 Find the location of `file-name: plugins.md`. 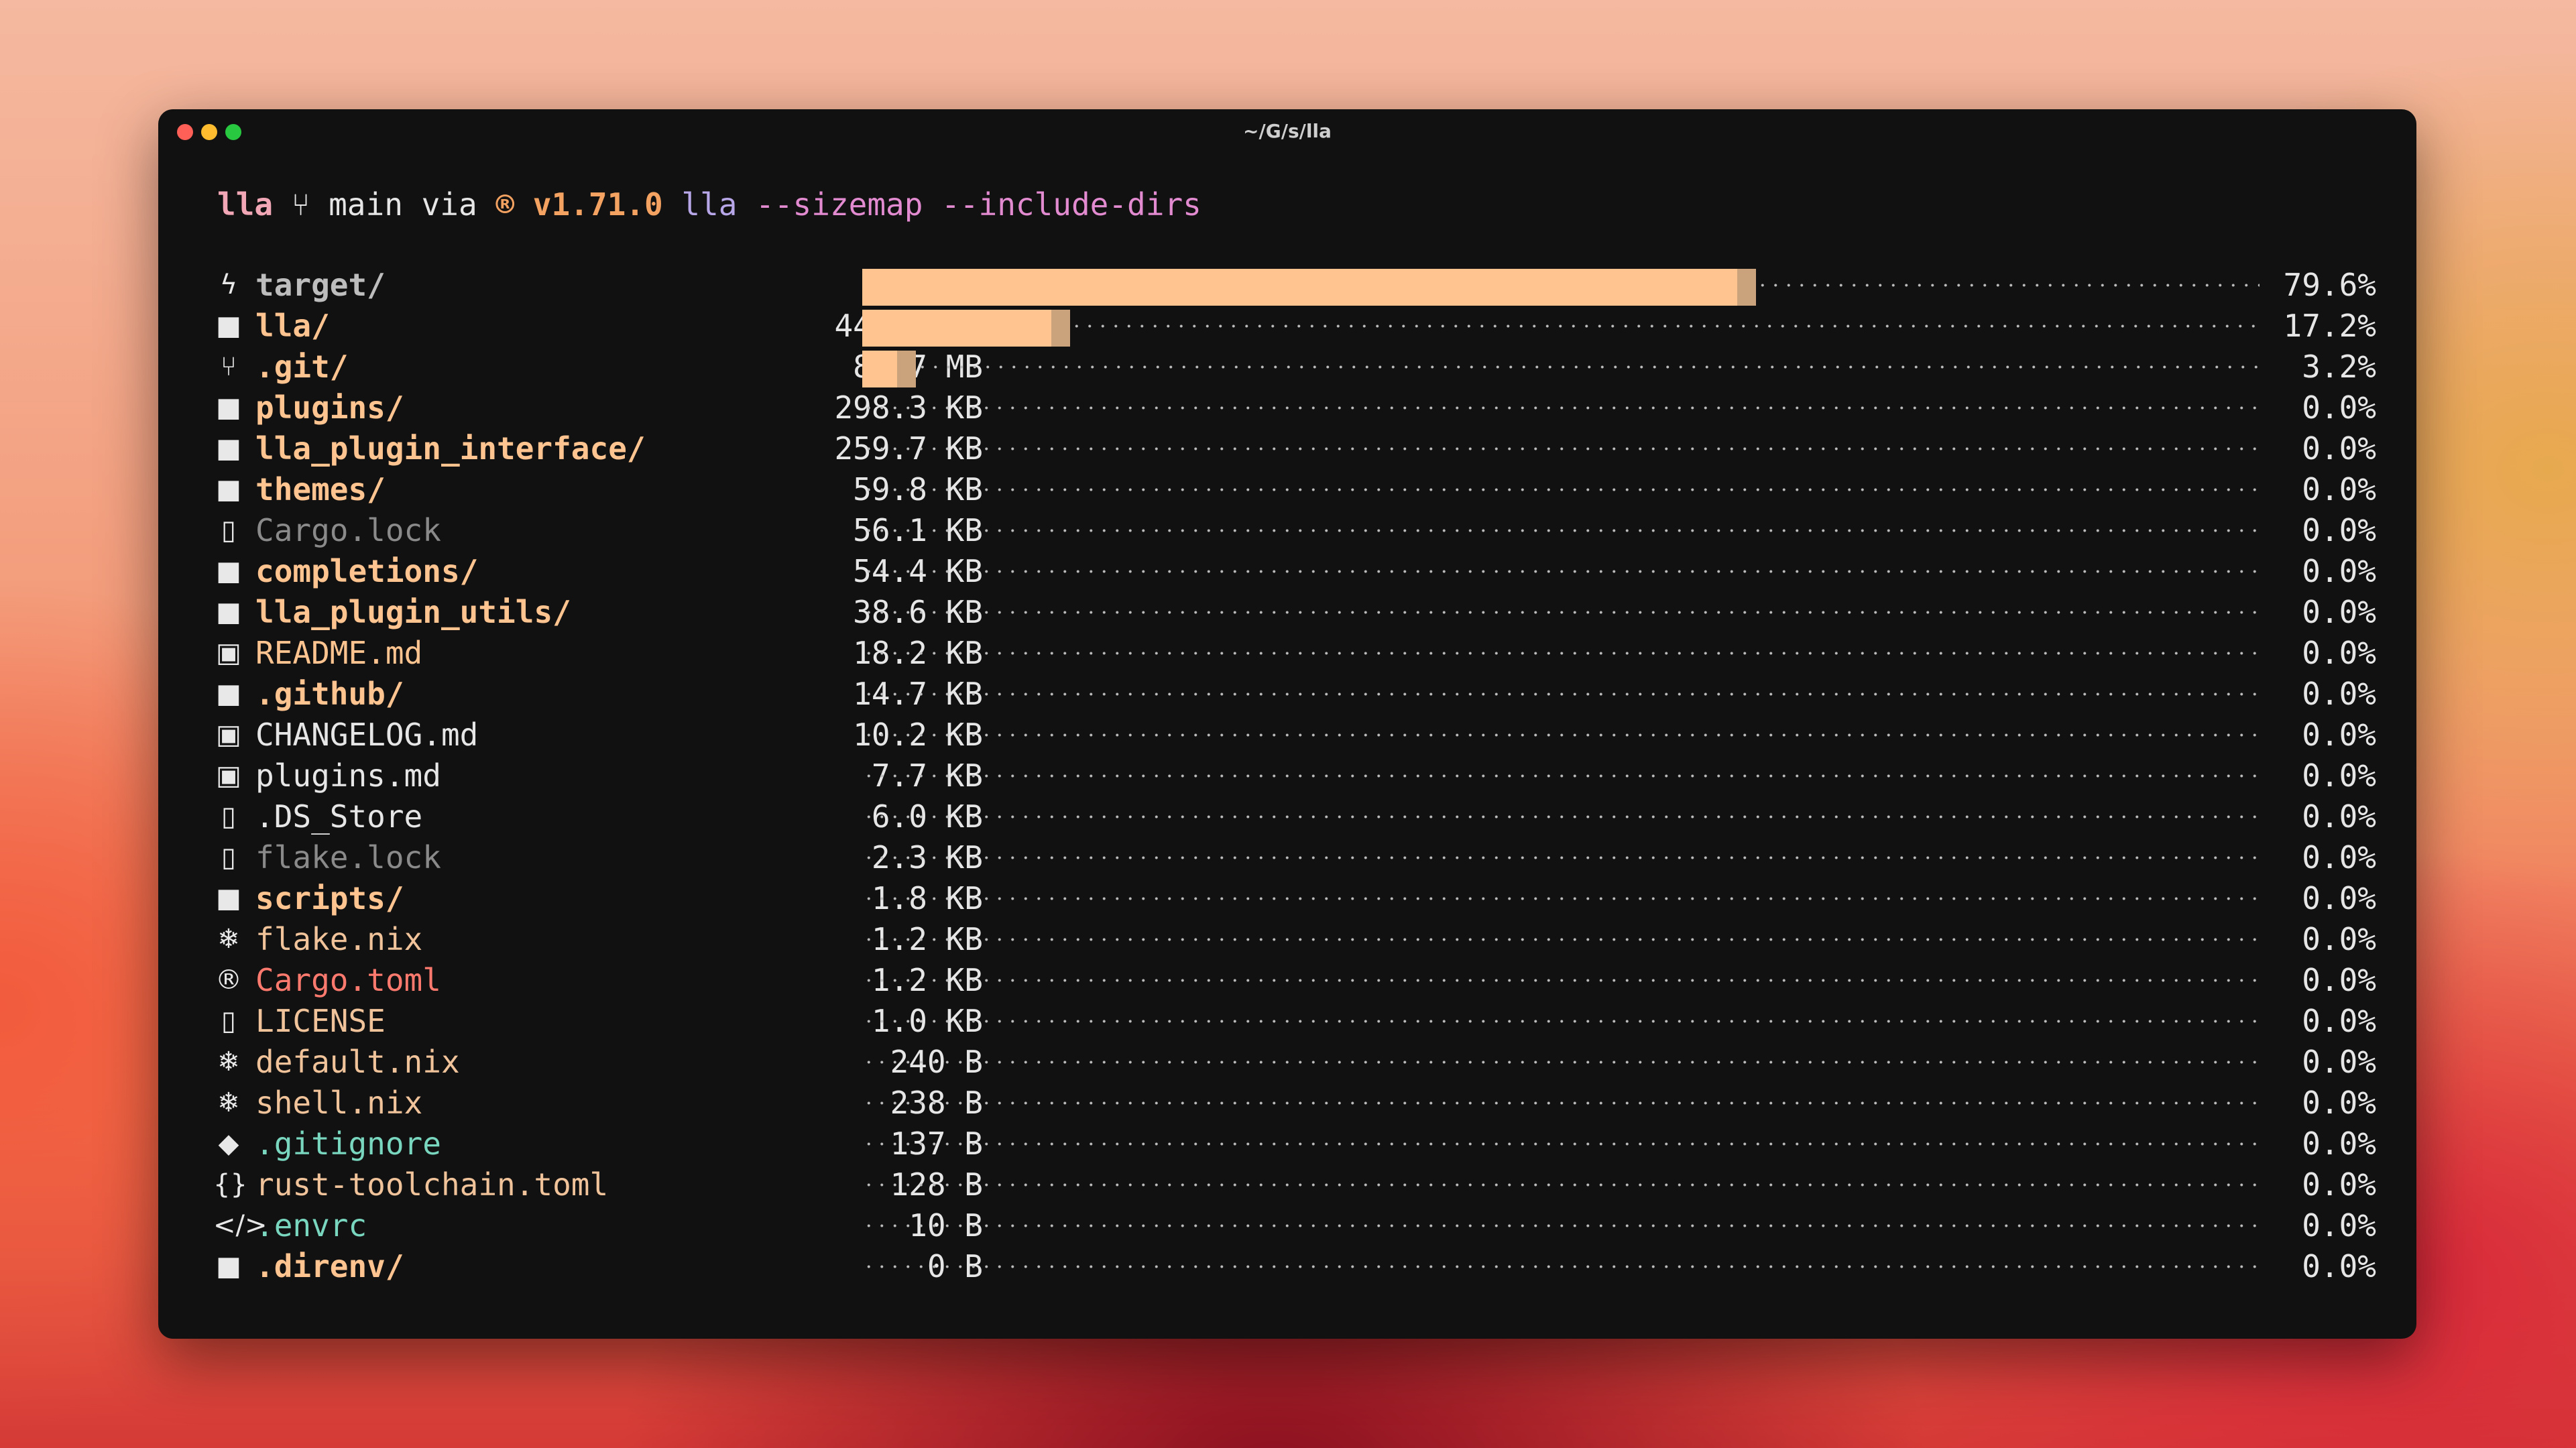

file-name: plugins.md is located at coordinates (348, 776).